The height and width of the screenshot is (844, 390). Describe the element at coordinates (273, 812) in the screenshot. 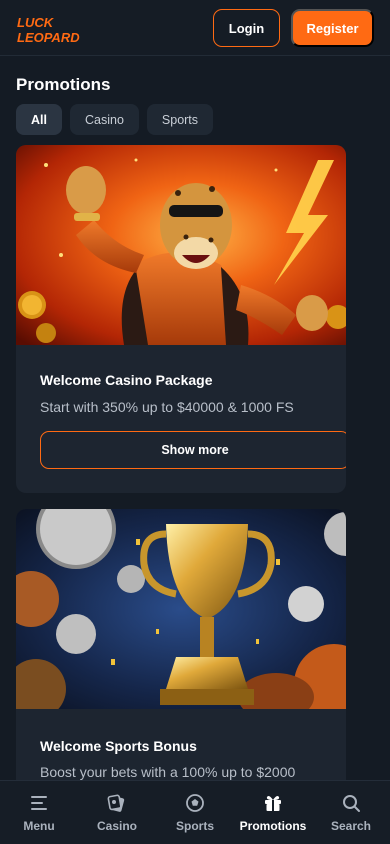

I see `nav-promotions: Promotions` at that location.